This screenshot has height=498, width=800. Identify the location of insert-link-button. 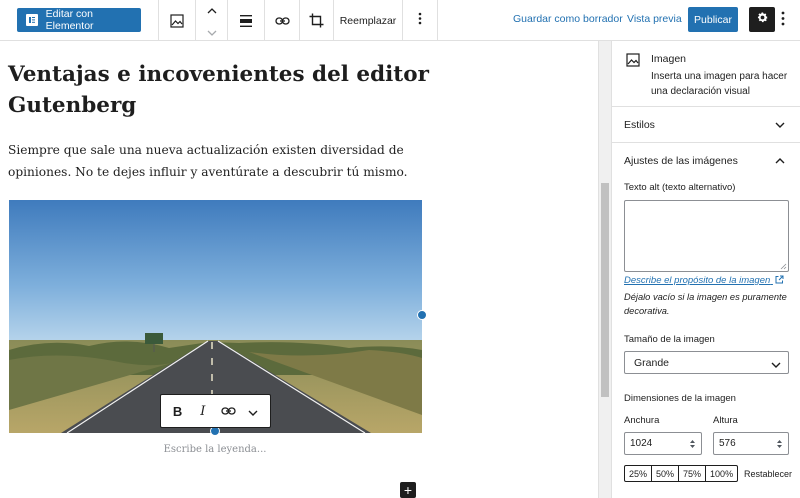
(281, 20).